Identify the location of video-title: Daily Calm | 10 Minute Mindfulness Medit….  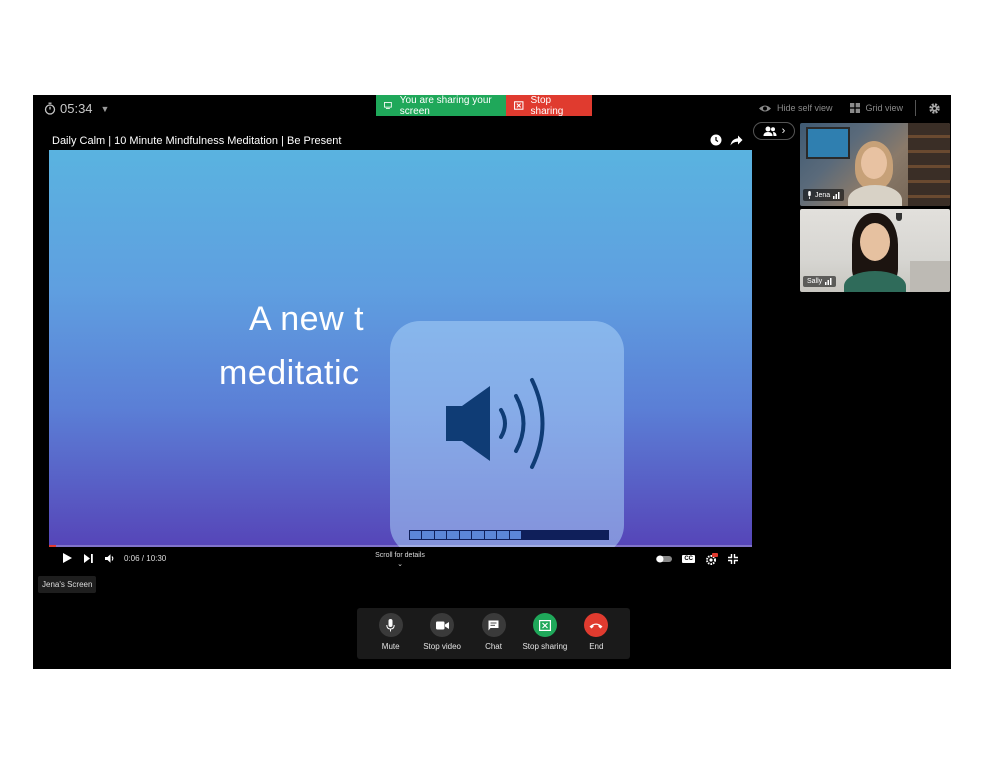
(196, 141).